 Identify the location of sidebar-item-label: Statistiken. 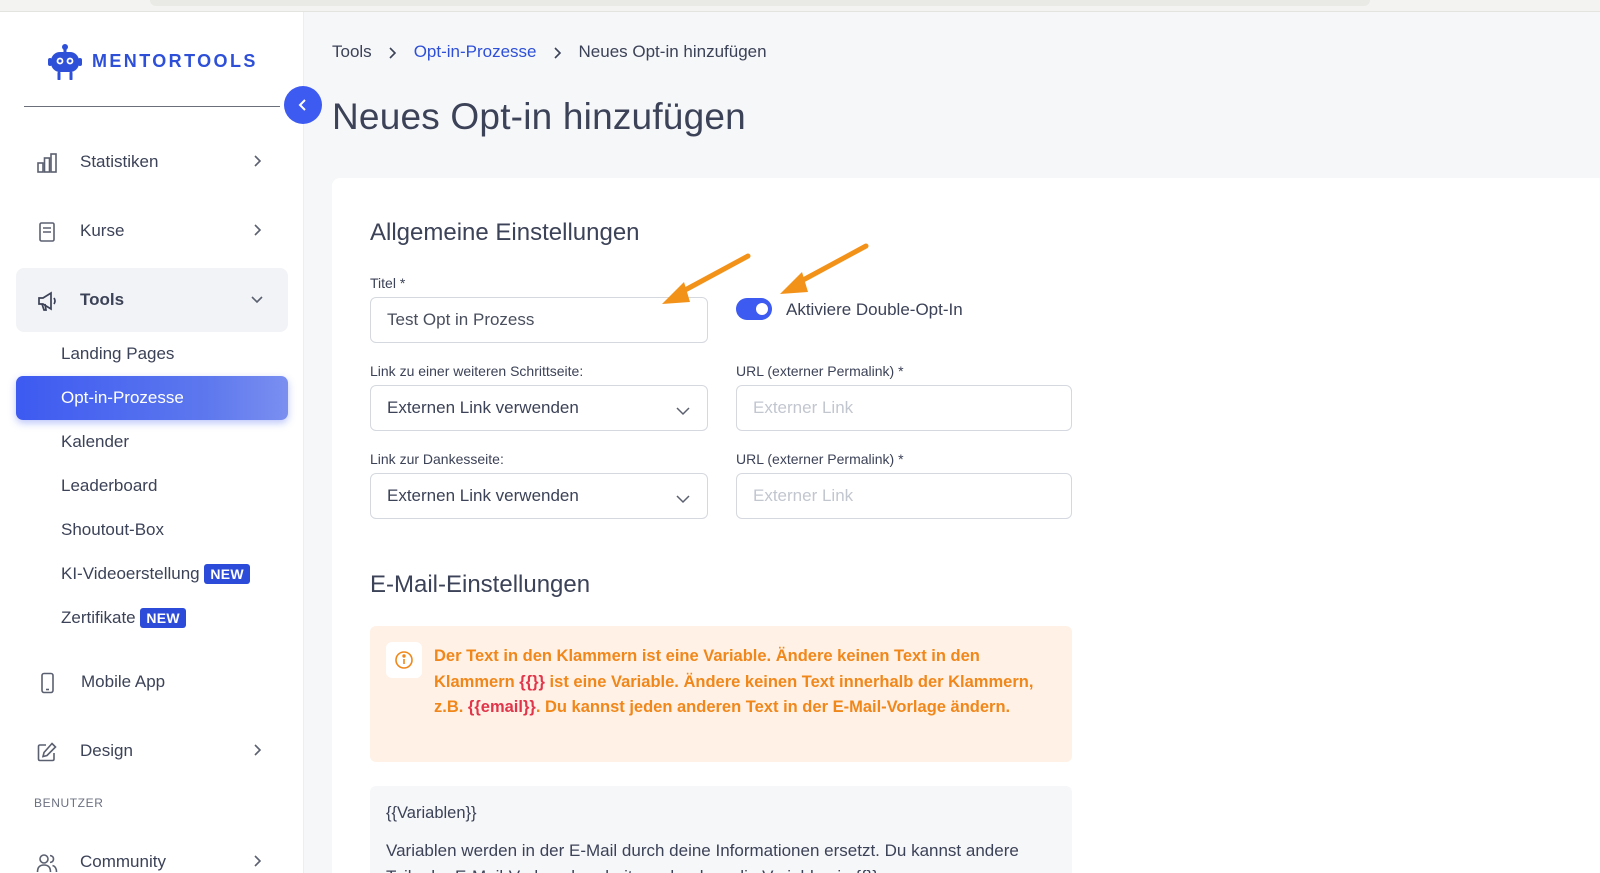
(119, 161).